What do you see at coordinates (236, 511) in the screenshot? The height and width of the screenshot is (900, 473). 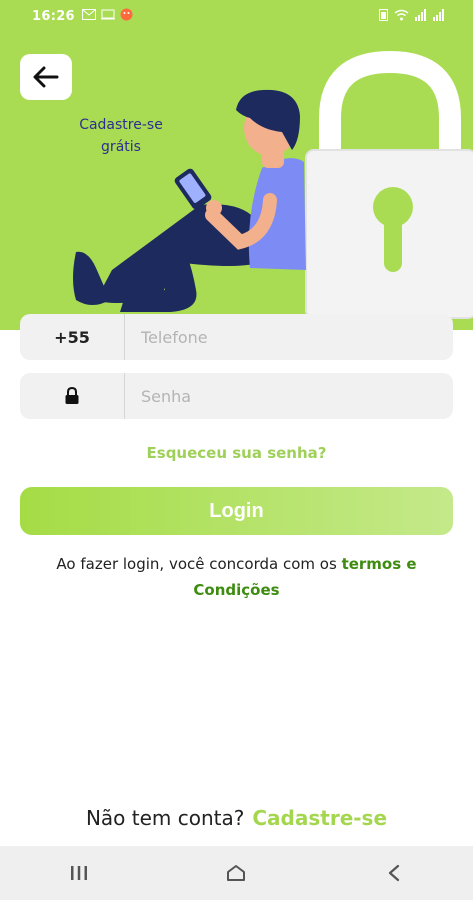 I see `login-button: Login` at bounding box center [236, 511].